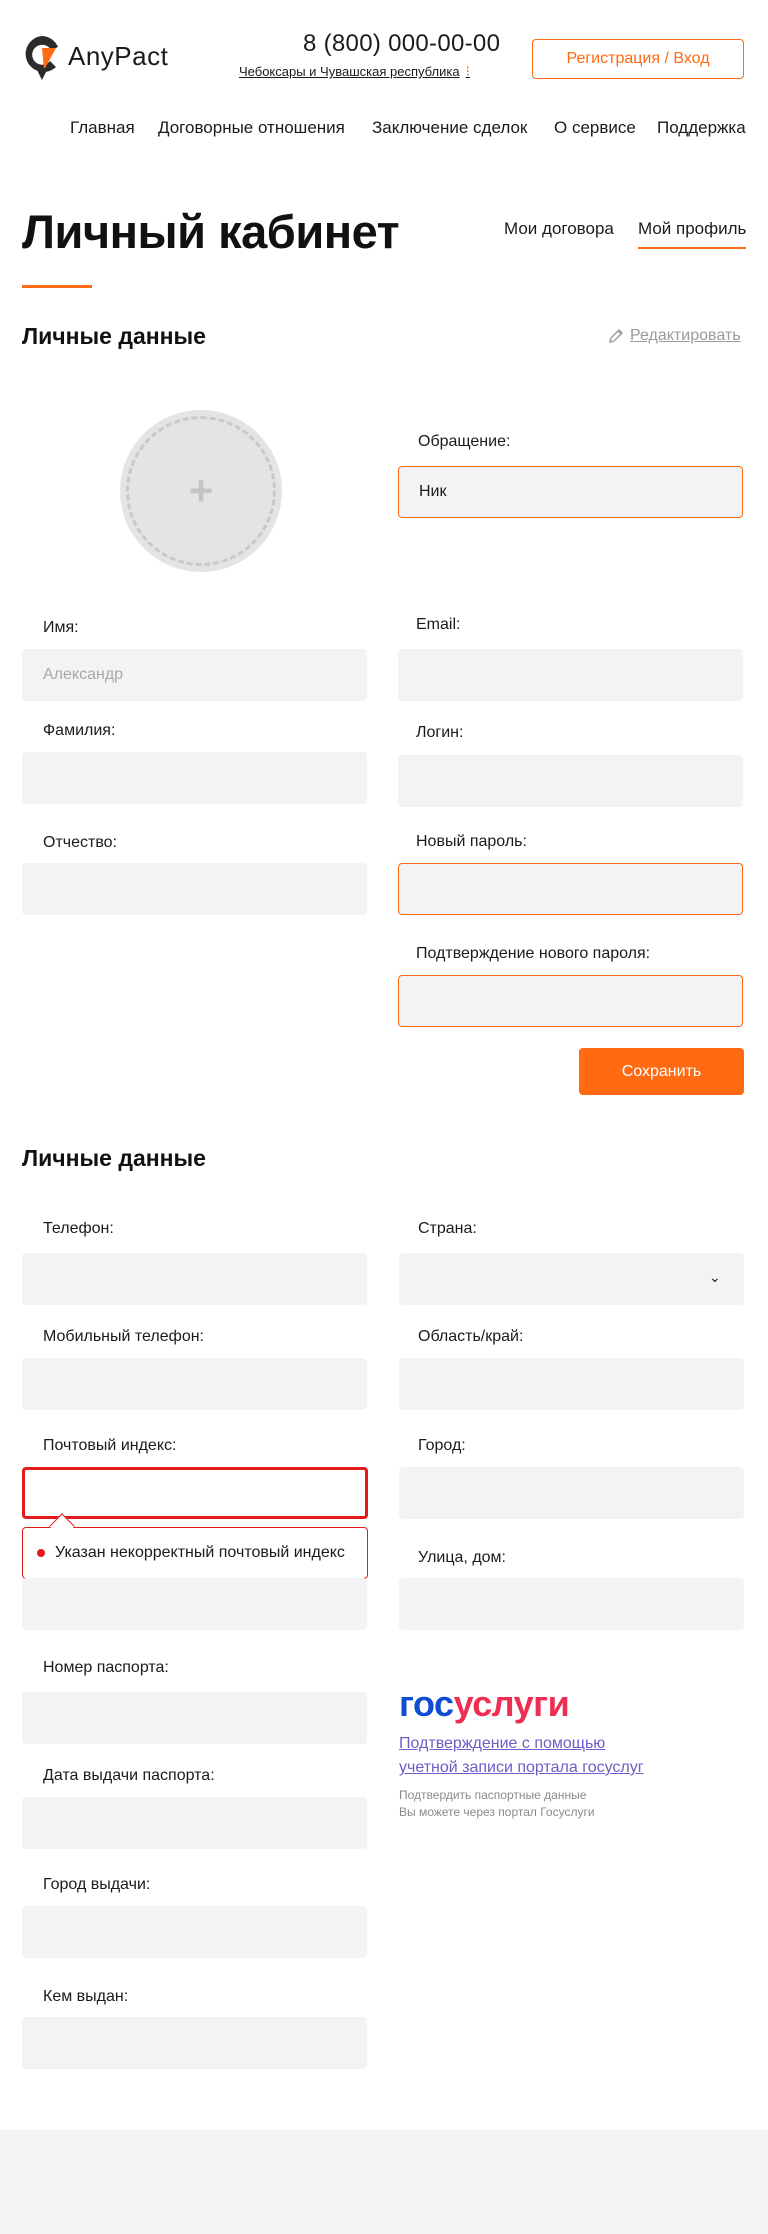 Image resolution: width=768 pixels, height=2234 pixels. I want to click on phone-number: 8 (800) 000-00-00, so click(401, 44).